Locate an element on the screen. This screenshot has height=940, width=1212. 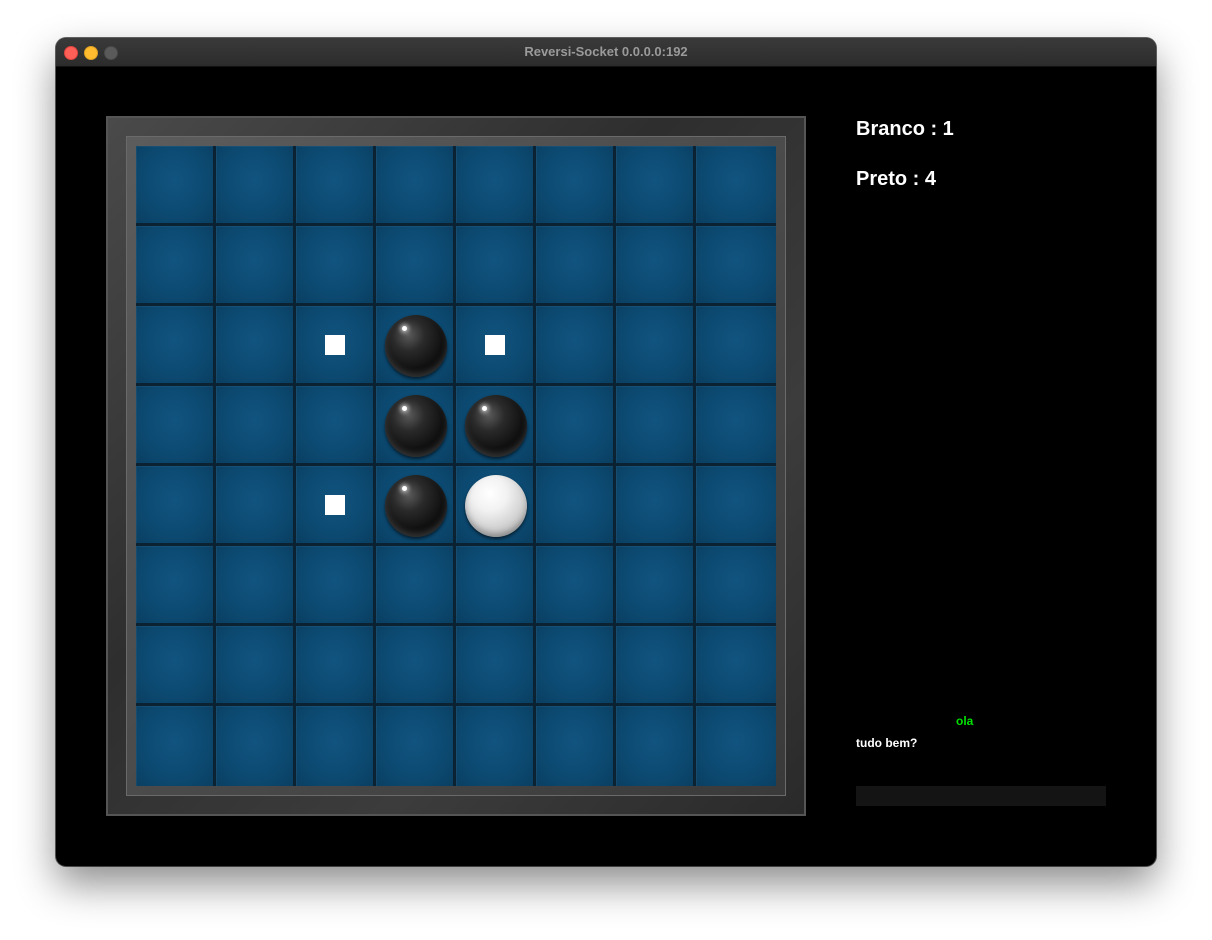
board-cell-r3-c1 is located at coordinates (256, 426).